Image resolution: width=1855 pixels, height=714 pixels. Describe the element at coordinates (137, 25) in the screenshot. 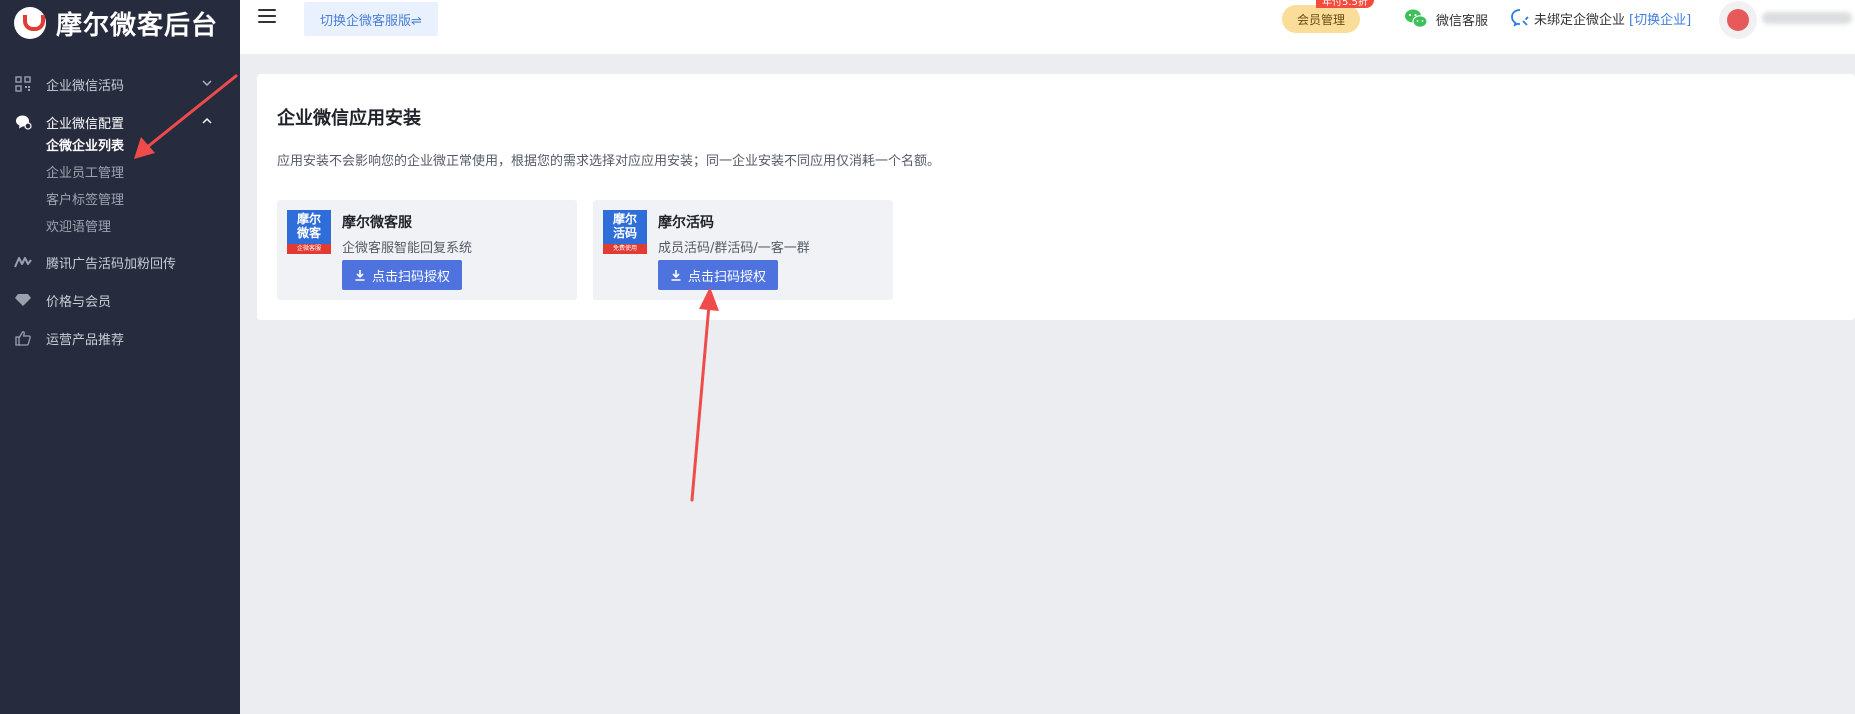

I see `brand-name: 摩尔微客后台` at that location.